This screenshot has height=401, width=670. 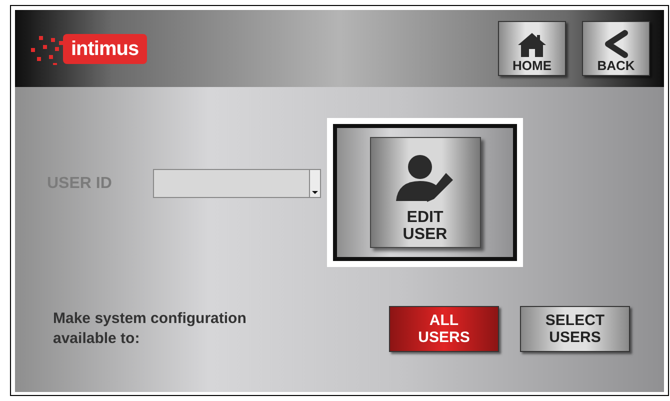 I want to click on user-id-dropdown, so click(x=237, y=183).